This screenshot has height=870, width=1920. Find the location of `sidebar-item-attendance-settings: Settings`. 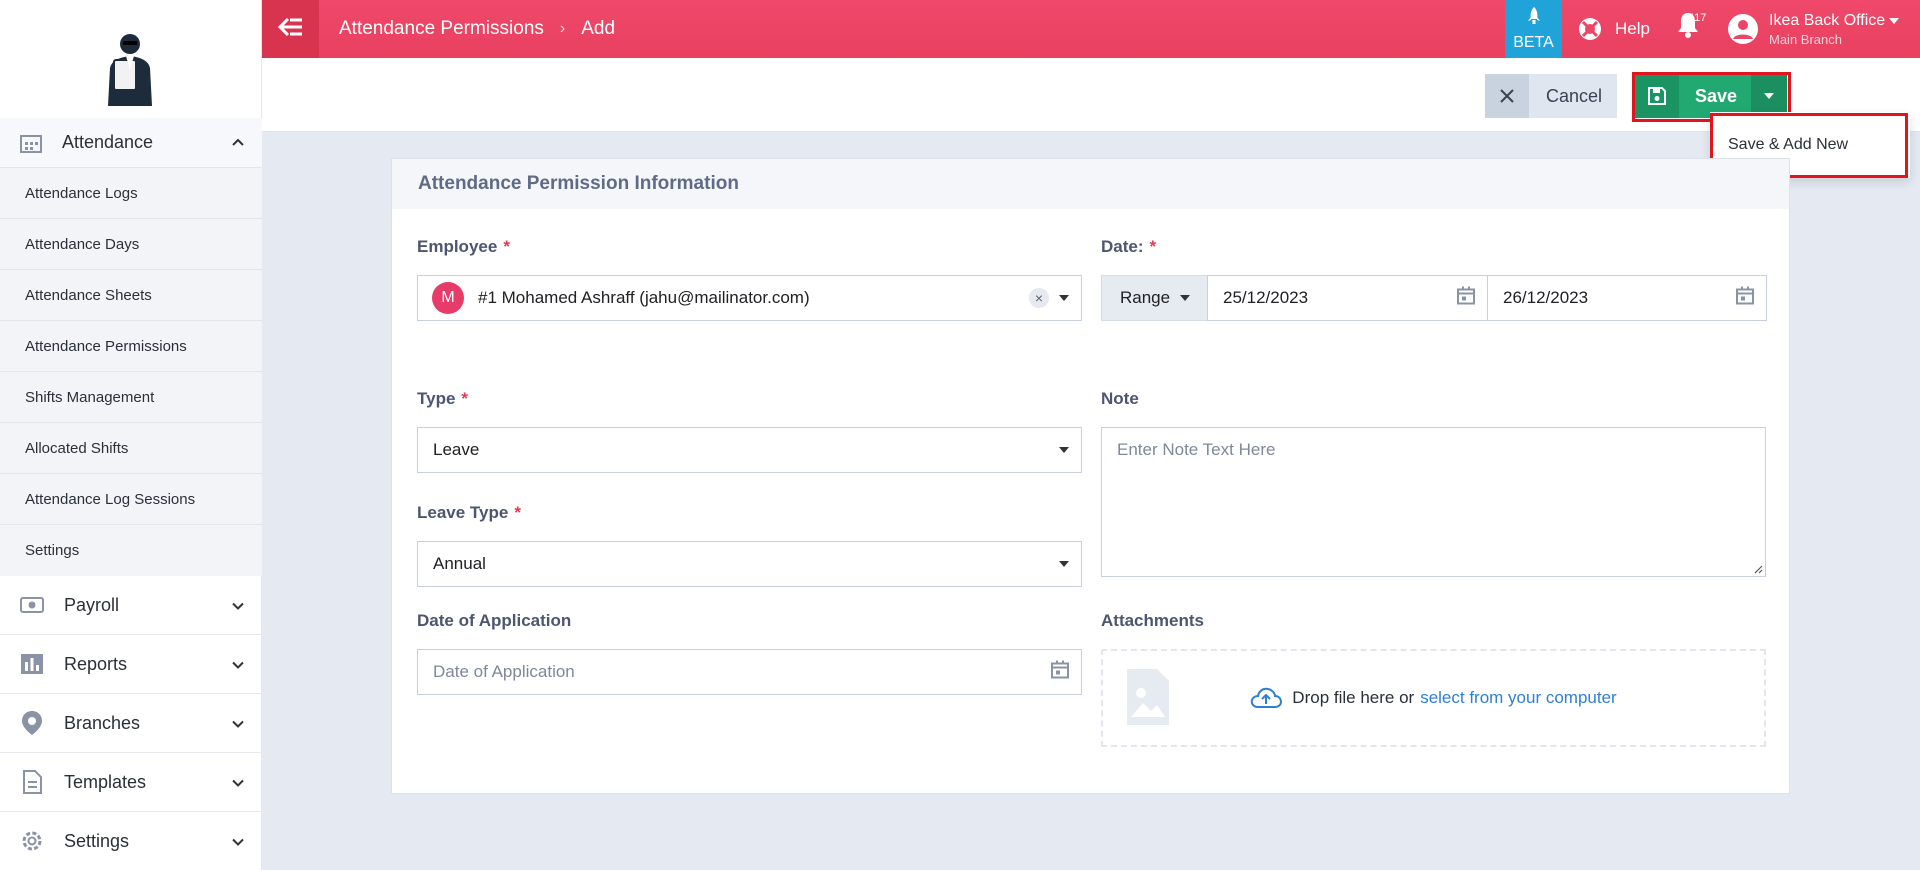

sidebar-item-attendance-settings: Settings is located at coordinates (131, 550).